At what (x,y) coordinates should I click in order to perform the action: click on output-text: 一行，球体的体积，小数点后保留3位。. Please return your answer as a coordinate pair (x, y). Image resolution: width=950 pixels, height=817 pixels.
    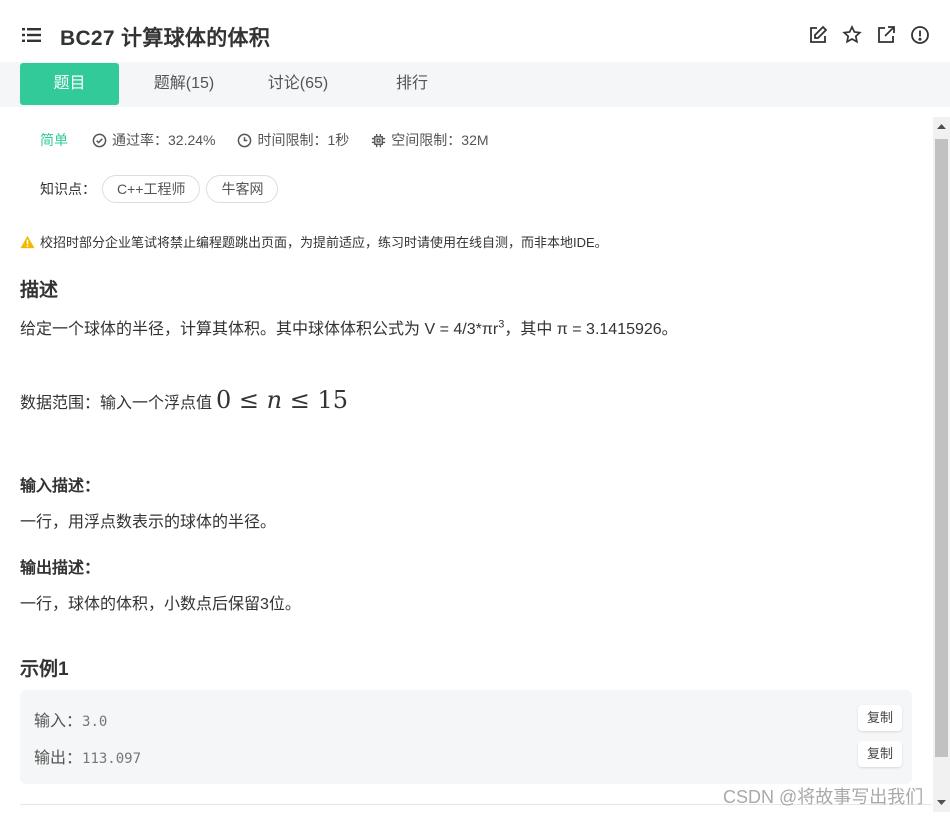
    Looking at the image, I should click on (160, 604).